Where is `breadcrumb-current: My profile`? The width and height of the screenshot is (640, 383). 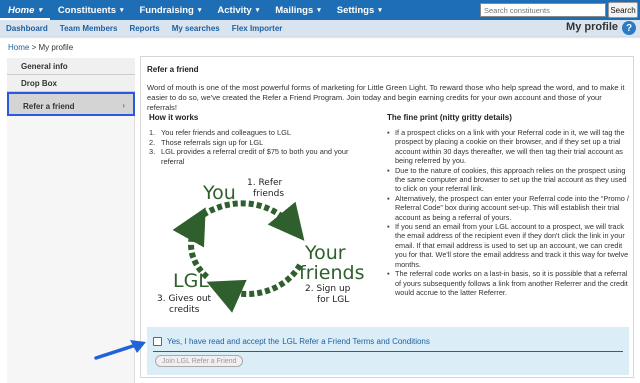 breadcrumb-current: My profile is located at coordinates (56, 47).